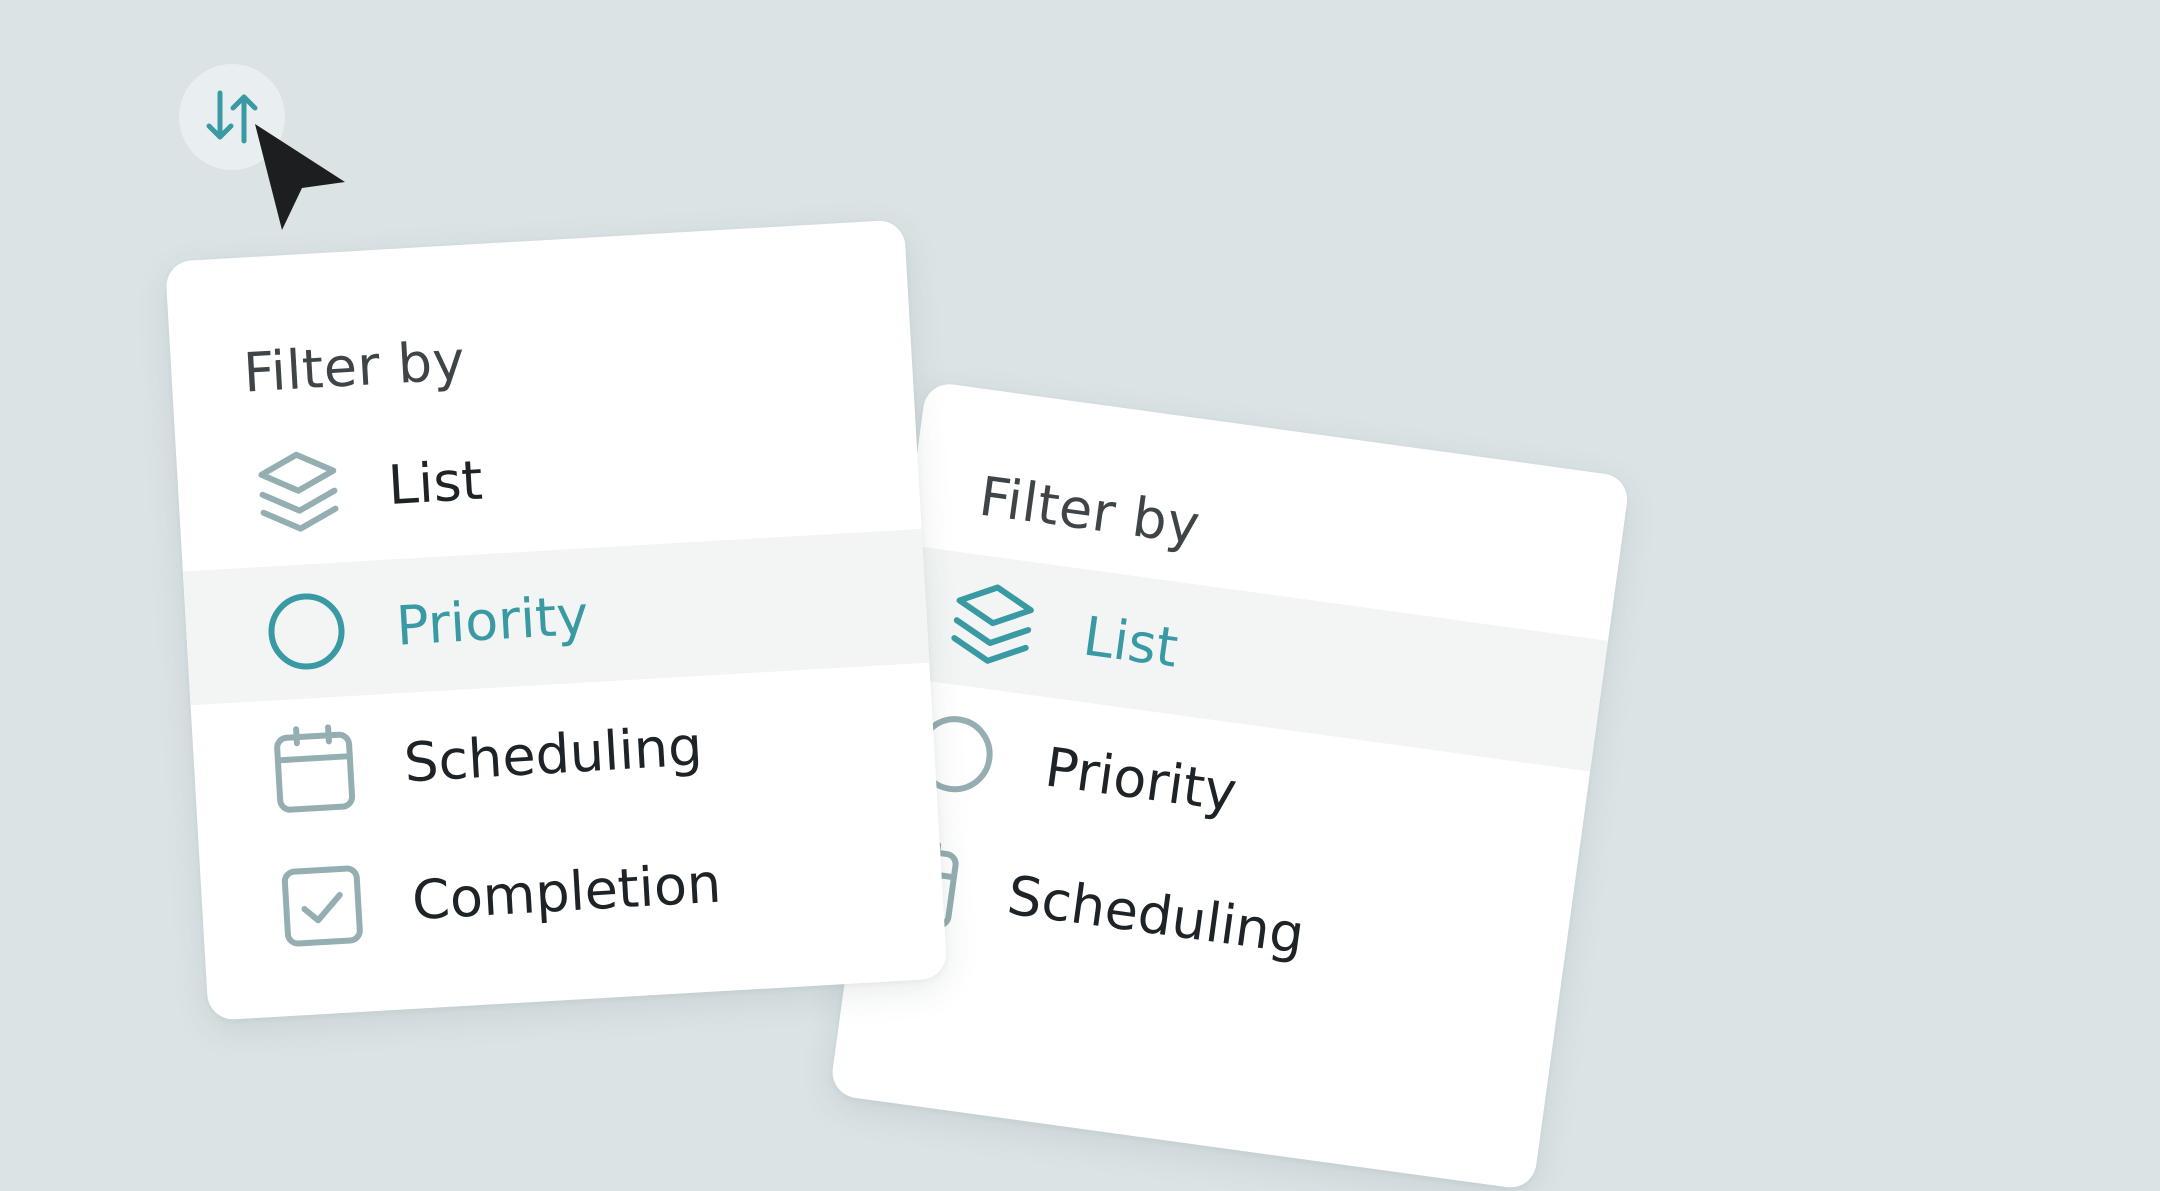 This screenshot has width=2160, height=1191. I want to click on pointer-cursor-icon, so click(300, 177).